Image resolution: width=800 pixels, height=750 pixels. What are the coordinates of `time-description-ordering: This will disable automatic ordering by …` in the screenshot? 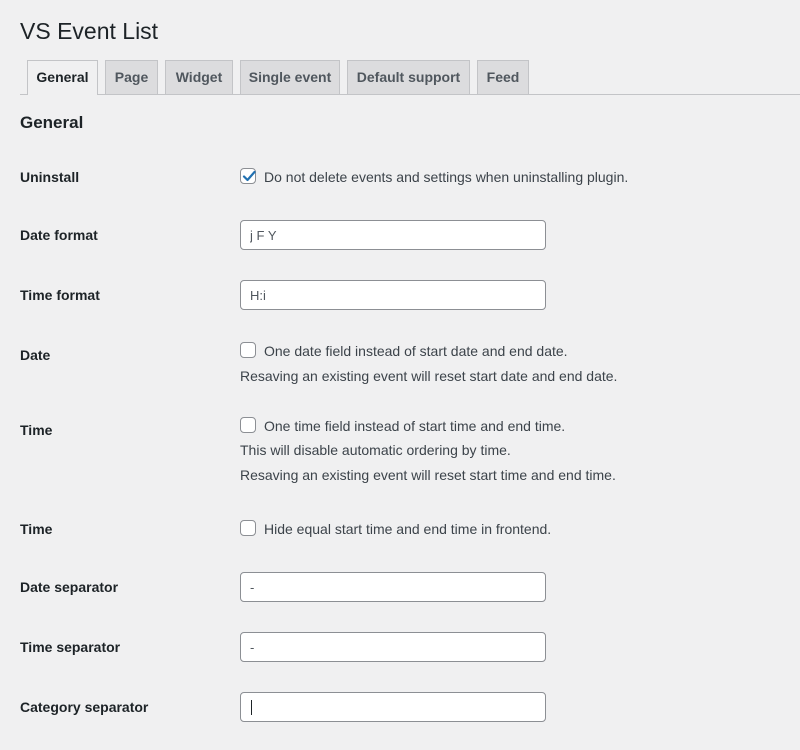 It's located at (375, 450).